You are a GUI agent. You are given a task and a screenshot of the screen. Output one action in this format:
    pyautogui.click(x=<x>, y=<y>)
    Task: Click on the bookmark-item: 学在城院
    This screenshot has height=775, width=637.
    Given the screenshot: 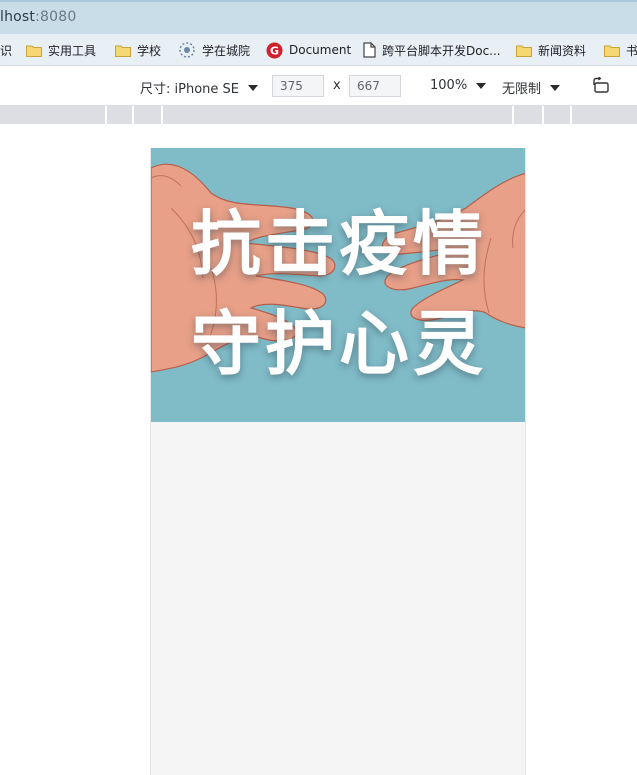 What is the action you would take?
    pyautogui.click(x=214, y=50)
    